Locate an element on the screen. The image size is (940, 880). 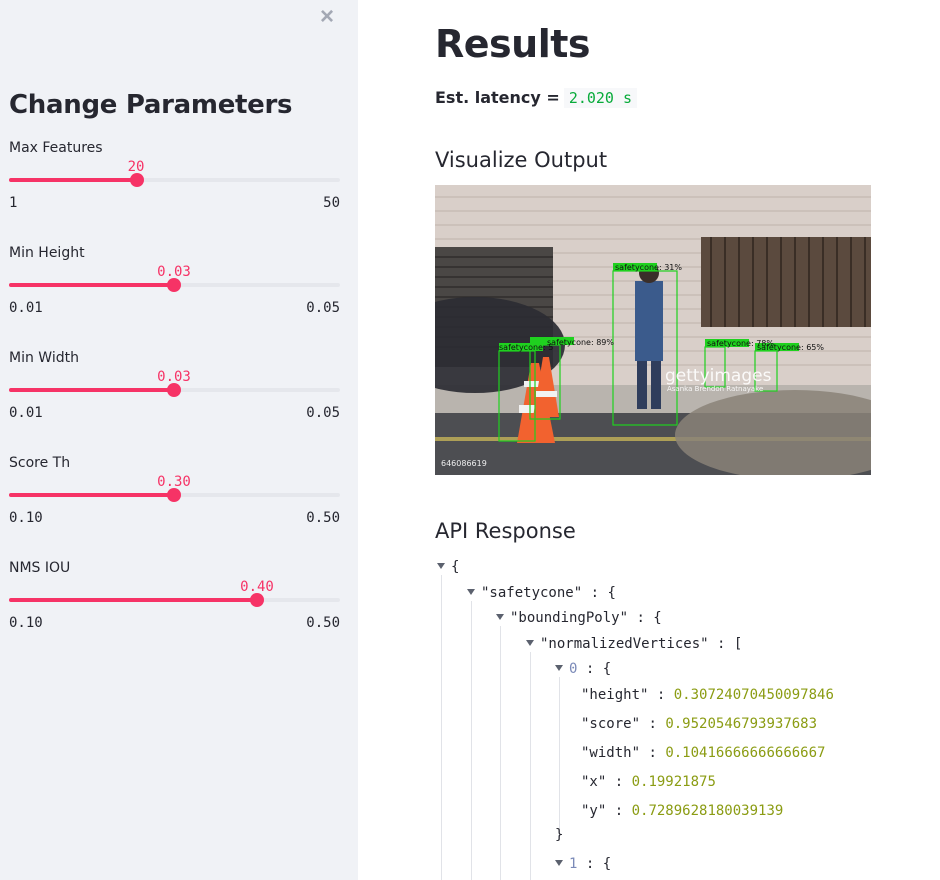
json-close-brace: } is located at coordinates (559, 835).